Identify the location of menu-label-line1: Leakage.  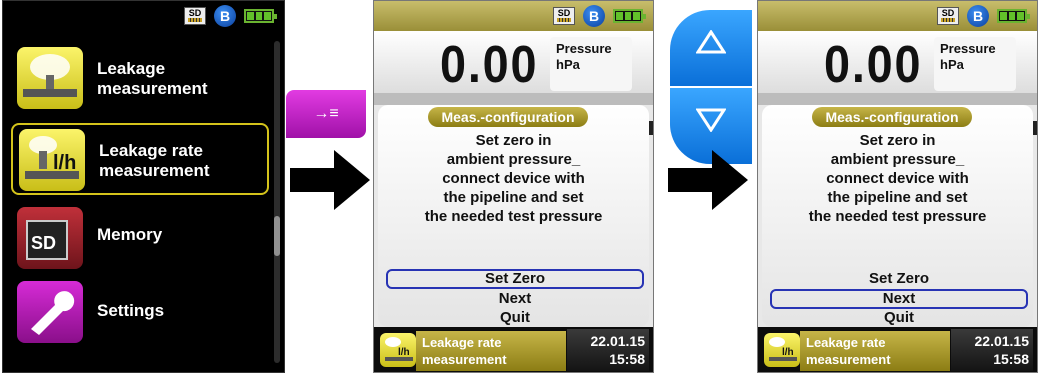
(131, 68).